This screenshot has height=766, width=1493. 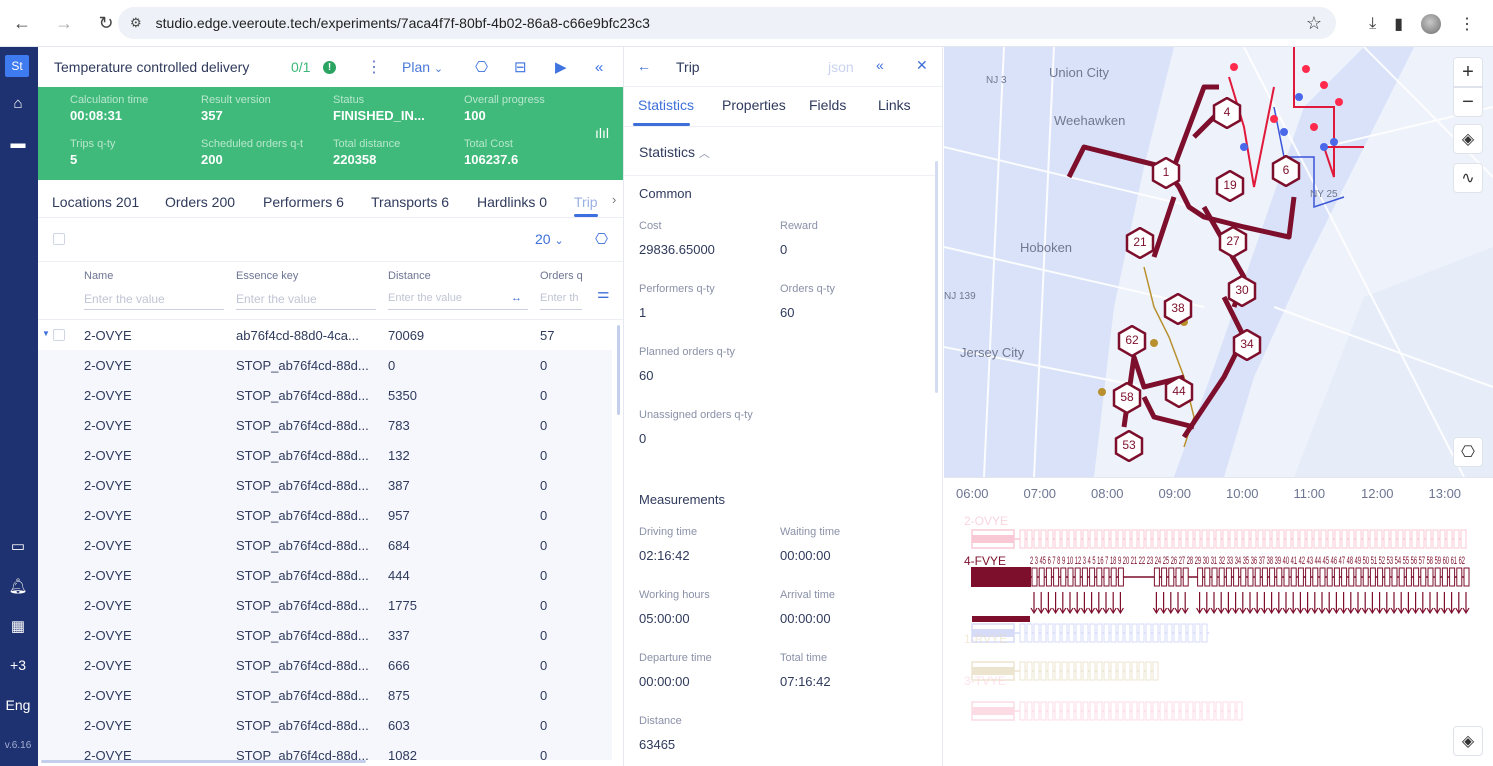 What do you see at coordinates (512, 202) in the screenshot?
I see `tab-hardlinks: Hardlinks 0` at bounding box center [512, 202].